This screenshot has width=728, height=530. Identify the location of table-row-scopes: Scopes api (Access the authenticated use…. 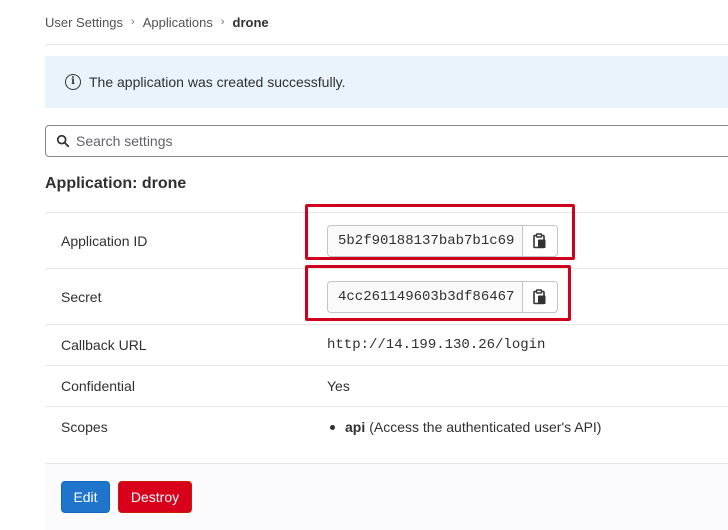
(386, 426).